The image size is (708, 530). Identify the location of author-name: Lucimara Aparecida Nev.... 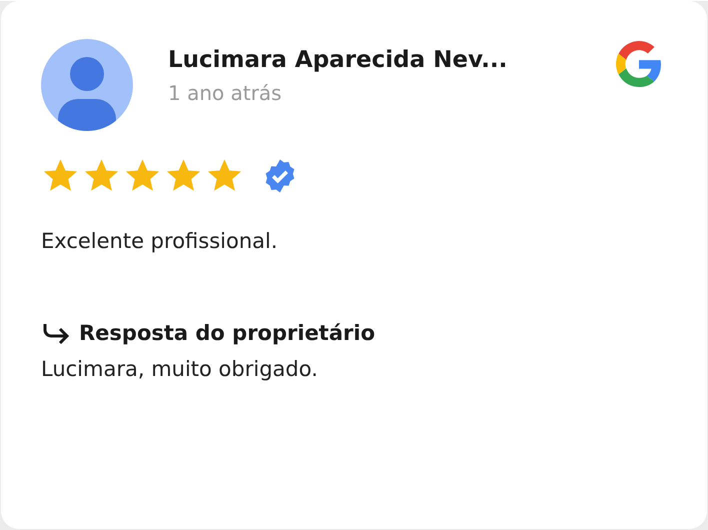
(338, 60).